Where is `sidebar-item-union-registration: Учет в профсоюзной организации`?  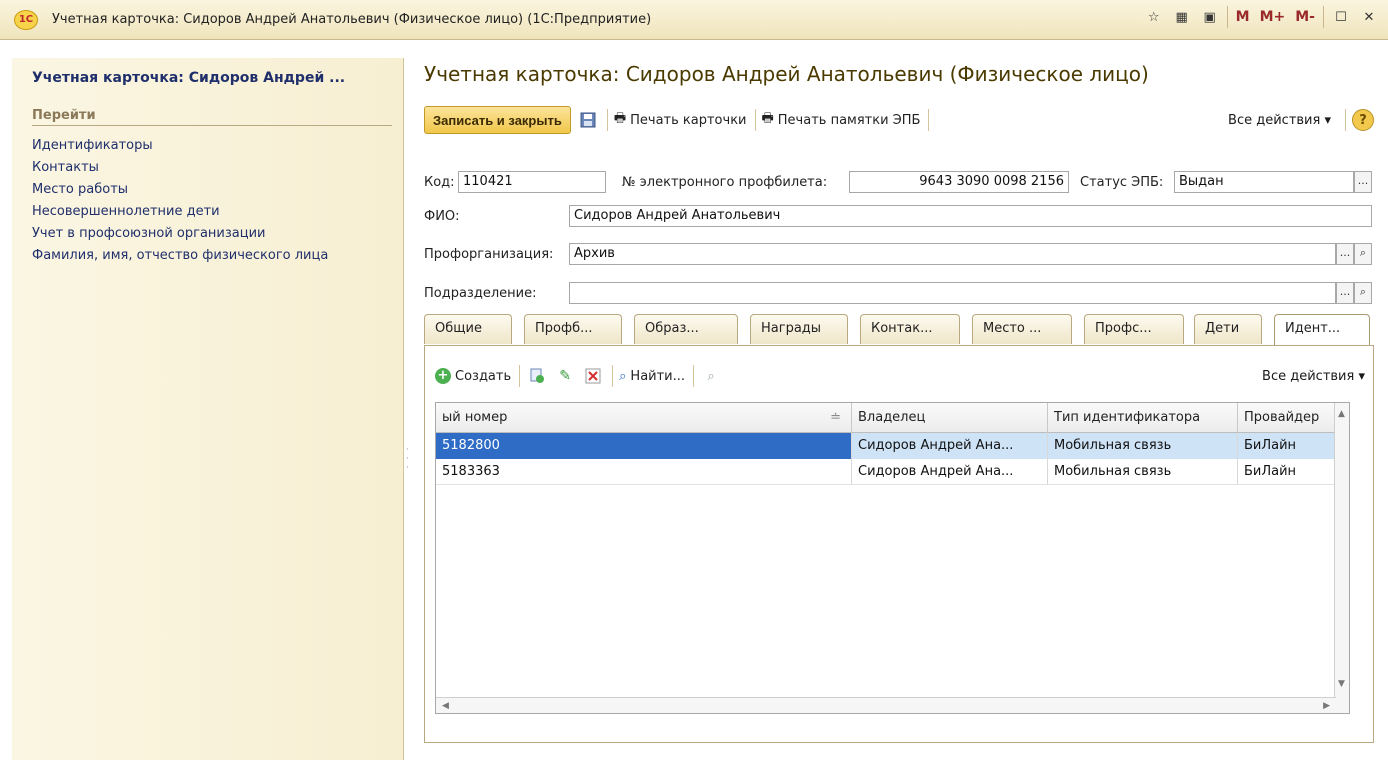 sidebar-item-union-registration: Учет в профсоюзной организации is located at coordinates (180, 234).